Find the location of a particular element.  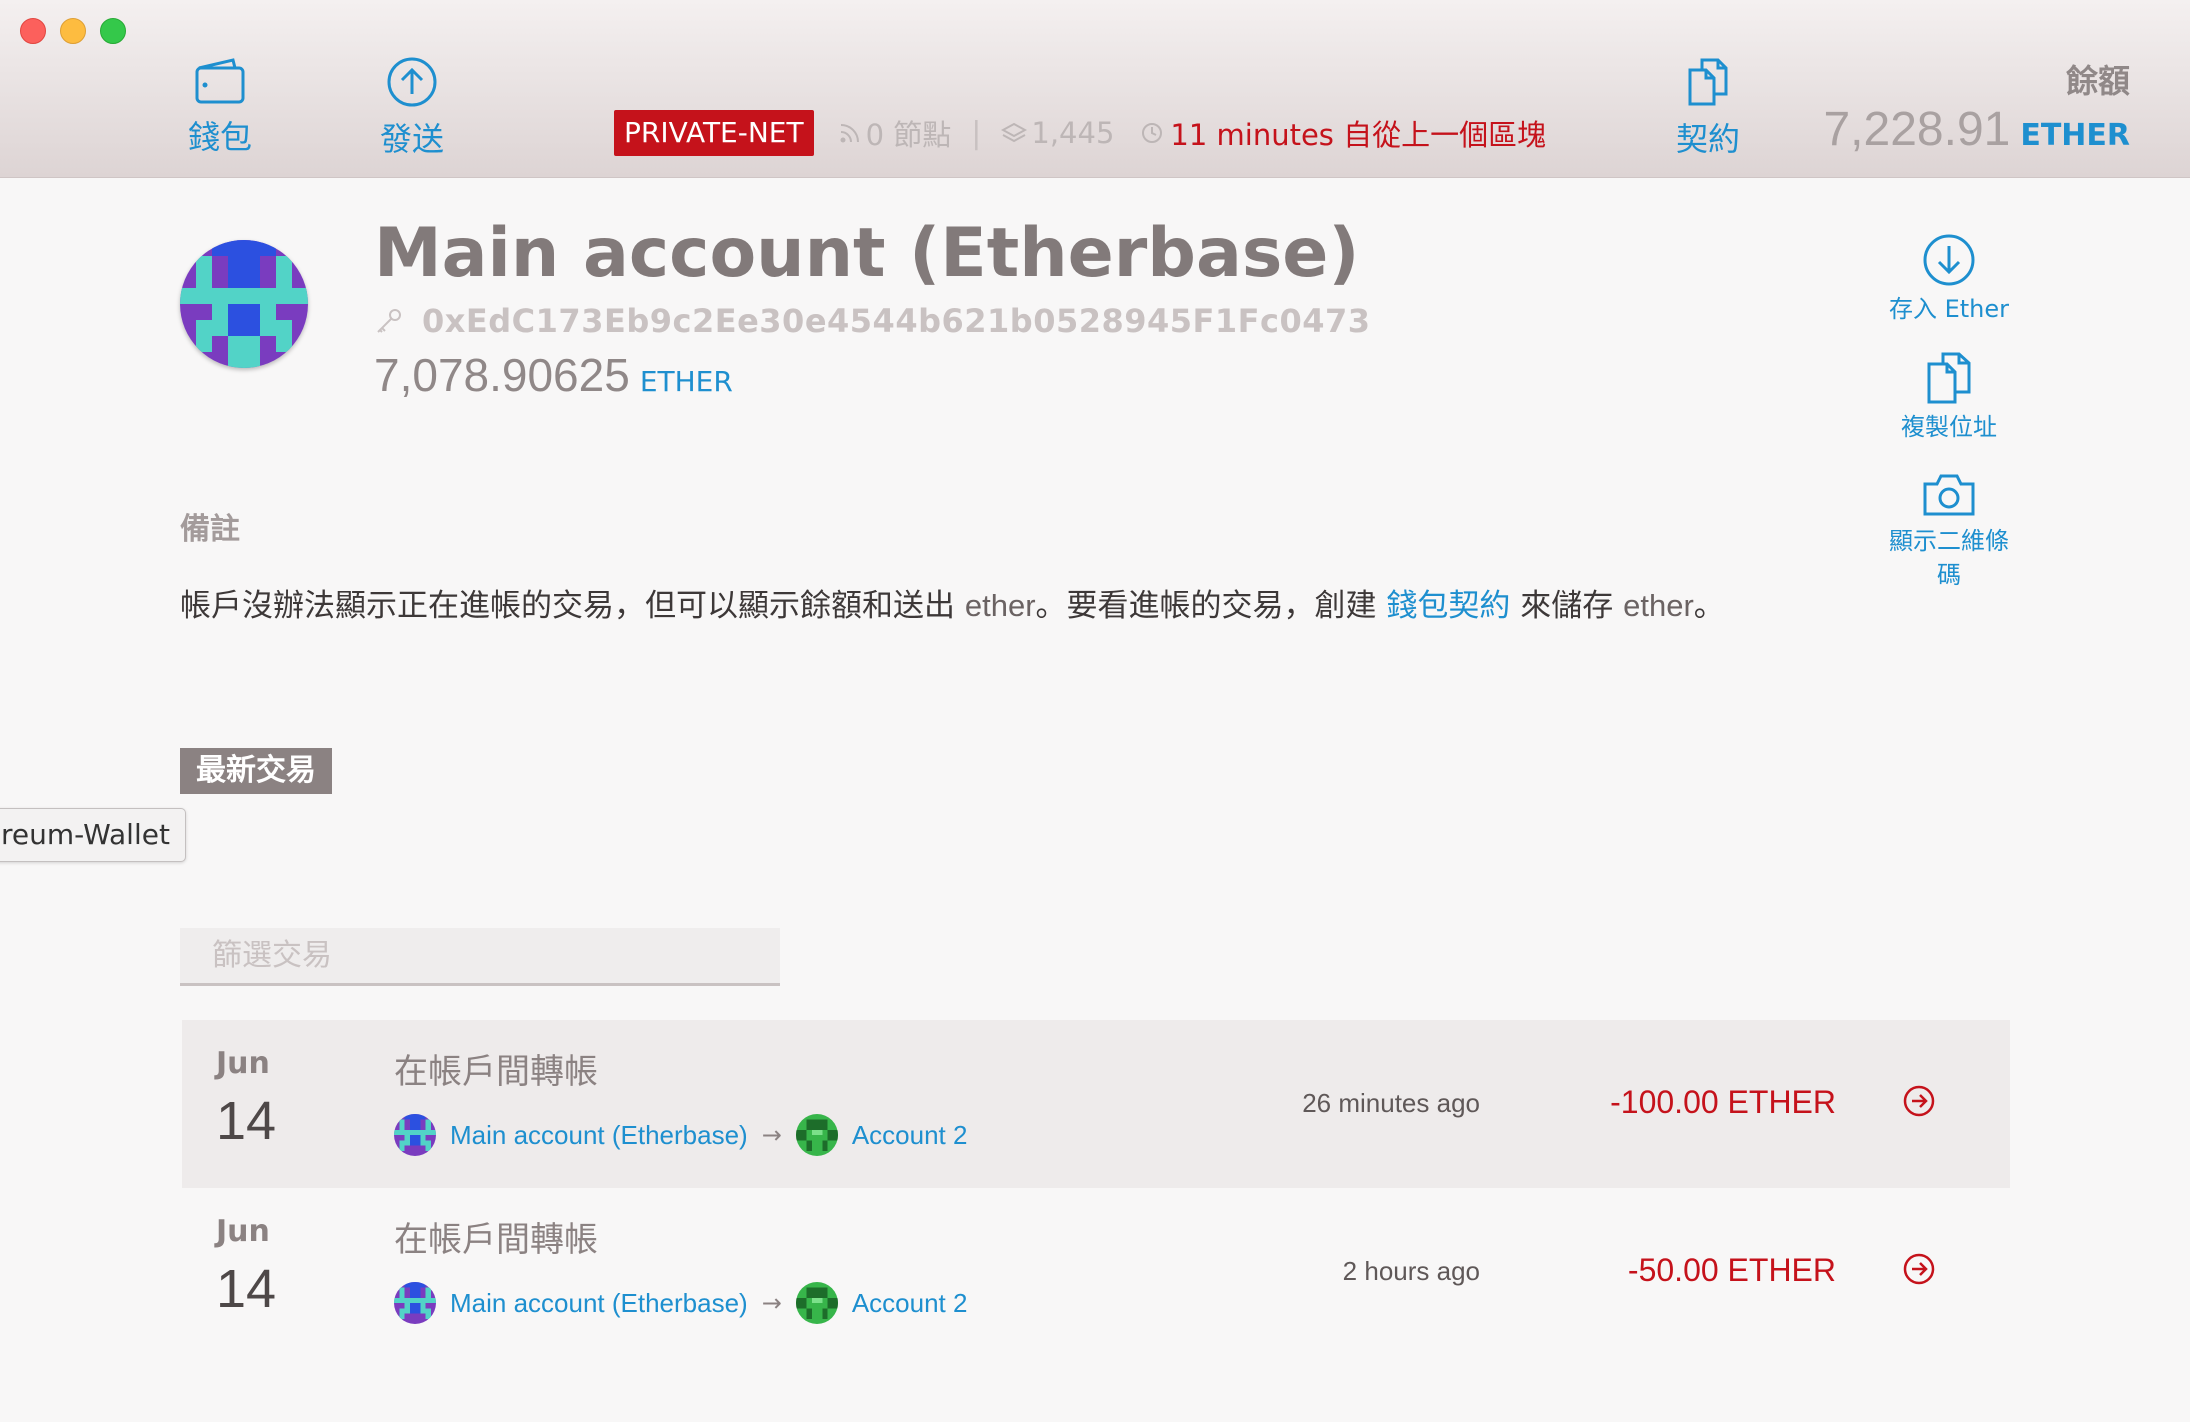

nav-send-button: 發送 is located at coordinates (412, 108).